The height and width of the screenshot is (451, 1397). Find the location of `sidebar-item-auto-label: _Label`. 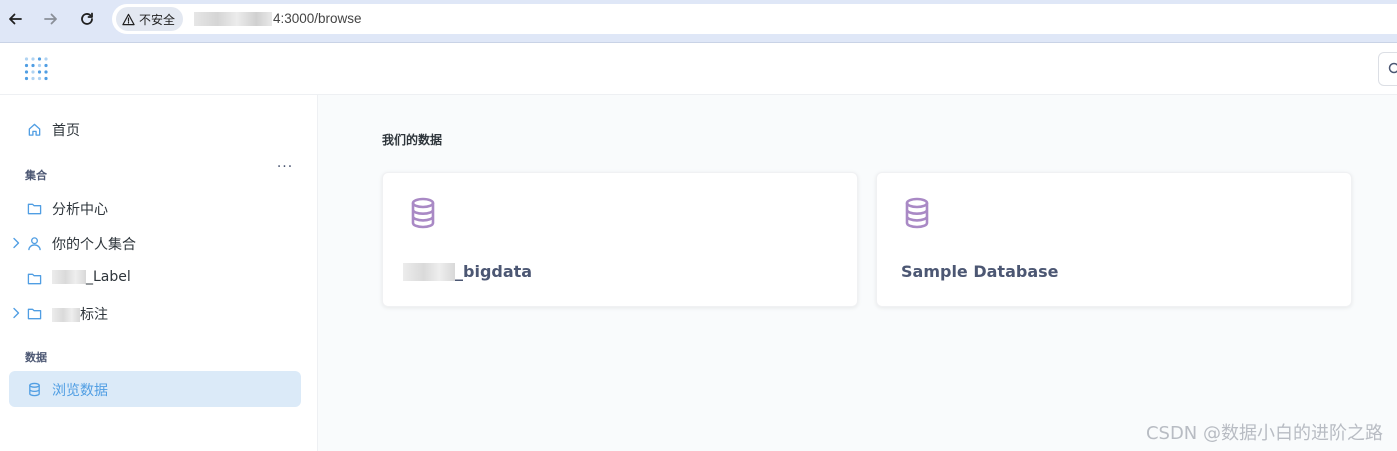

sidebar-item-auto-label: _Label is located at coordinates (155, 278).